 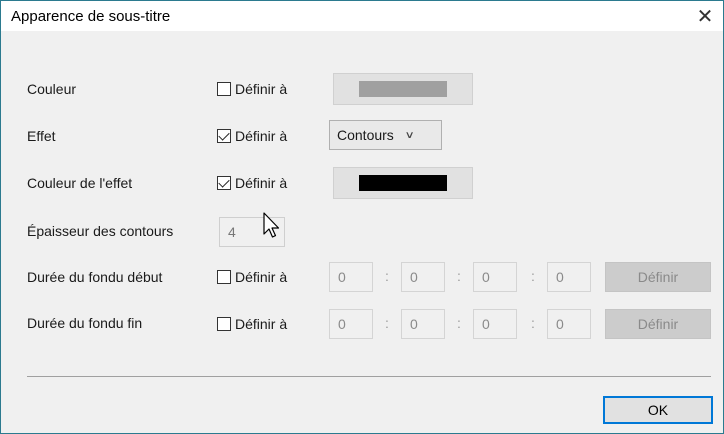 I want to click on chevron-down-icon: ∨, so click(x=409, y=135).